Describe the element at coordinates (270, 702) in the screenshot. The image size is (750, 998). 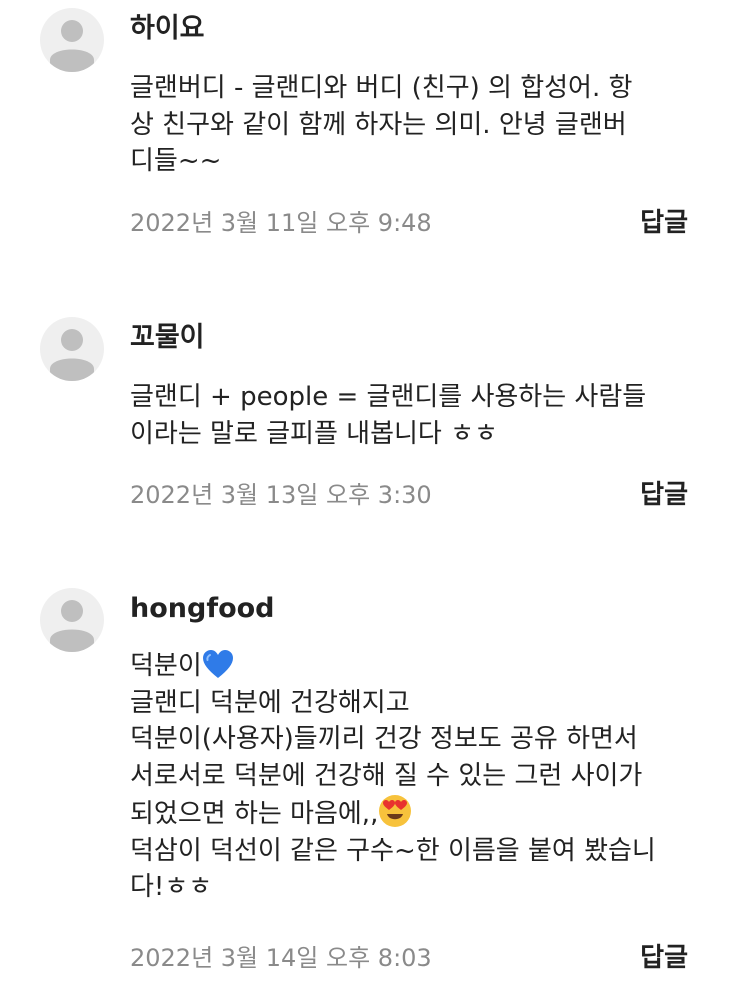
I see `comment-line: 글랜디 덕분에 건강해지고` at that location.